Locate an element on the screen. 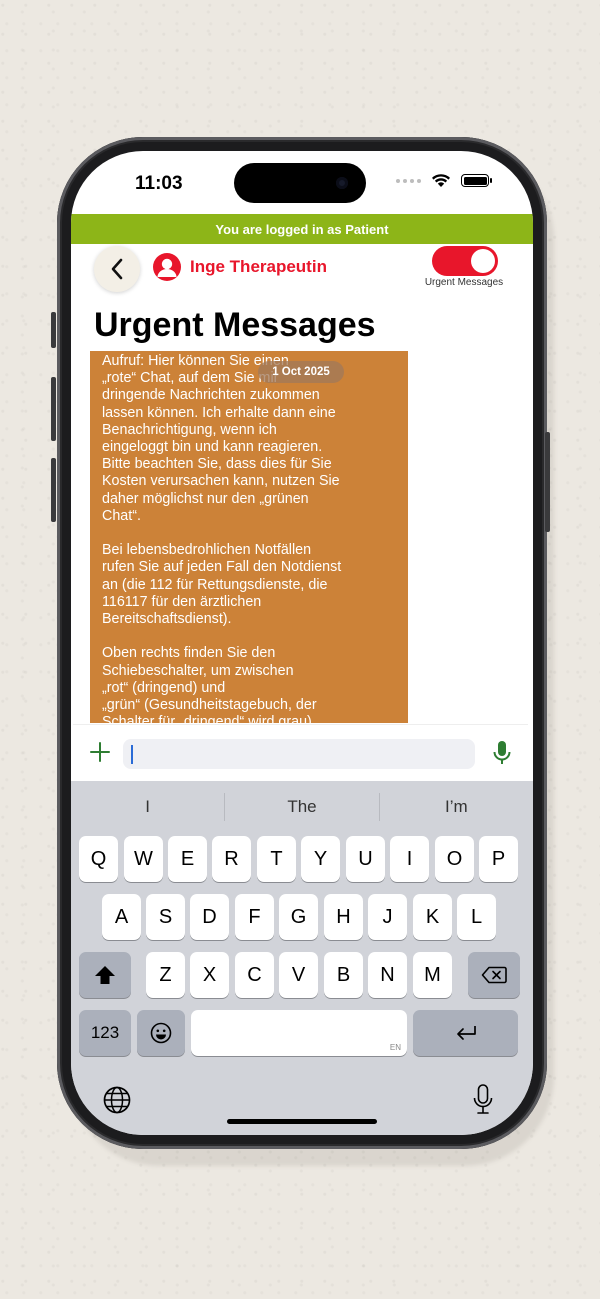  status-icons is located at coordinates (444, 180).